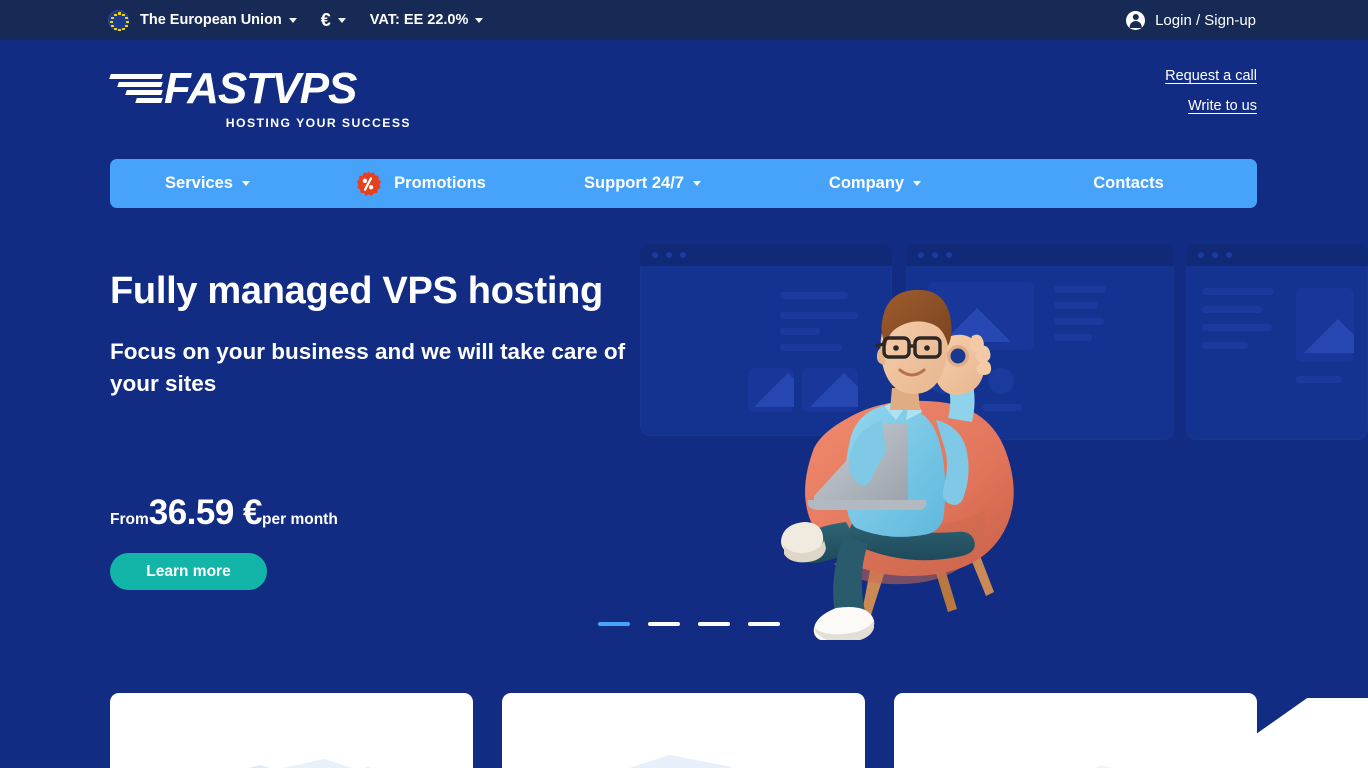 This screenshot has height=768, width=1368. I want to click on region-label: The European Union, so click(211, 20).